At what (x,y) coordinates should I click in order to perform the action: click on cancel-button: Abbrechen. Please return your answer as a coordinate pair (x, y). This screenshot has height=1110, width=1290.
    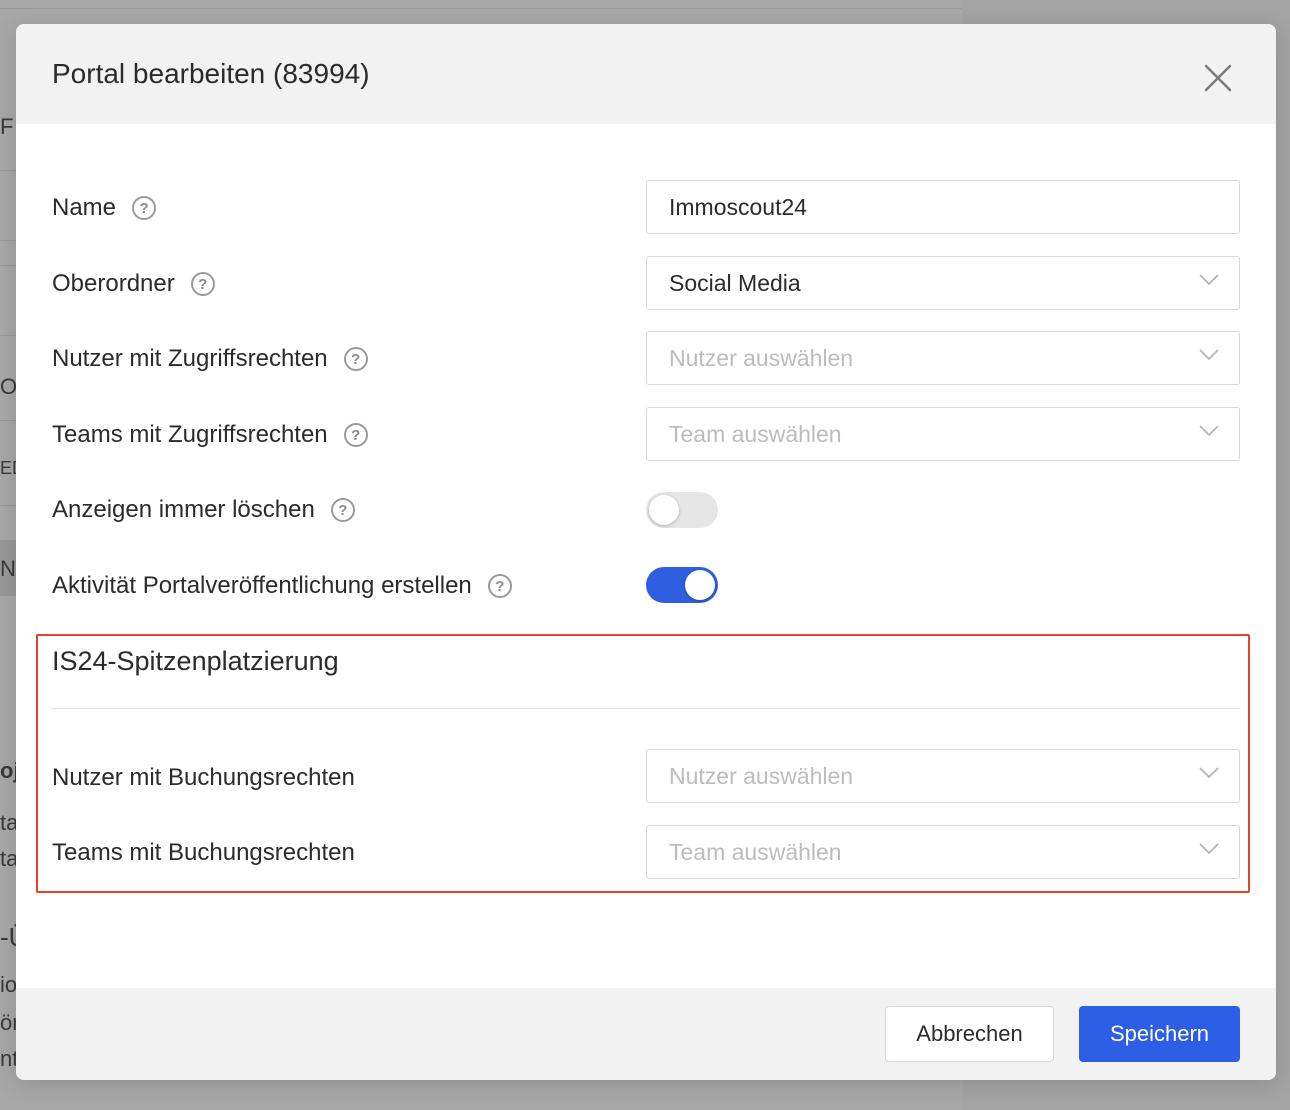
    Looking at the image, I should click on (969, 1034).